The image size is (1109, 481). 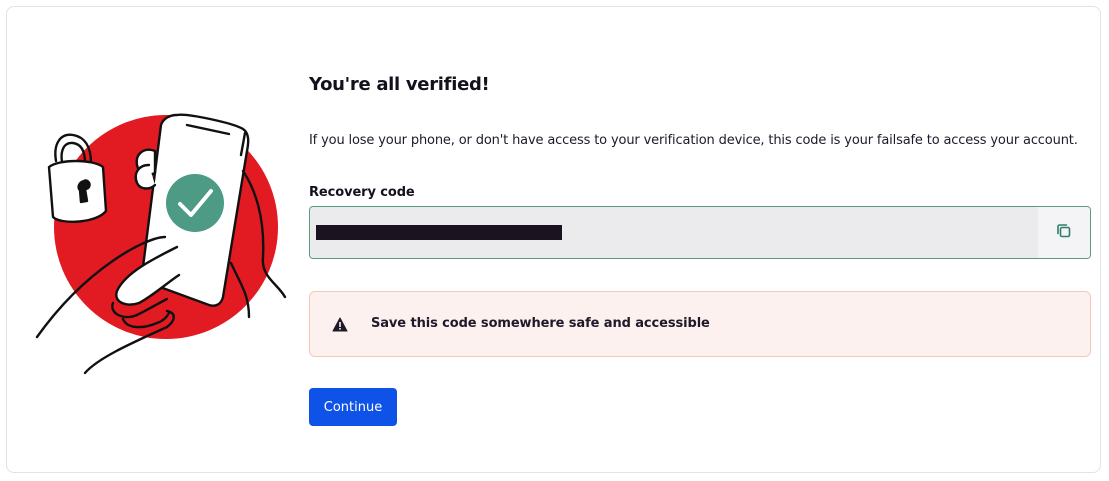 What do you see at coordinates (340, 326) in the screenshot?
I see `warning-triangle-icon` at bounding box center [340, 326].